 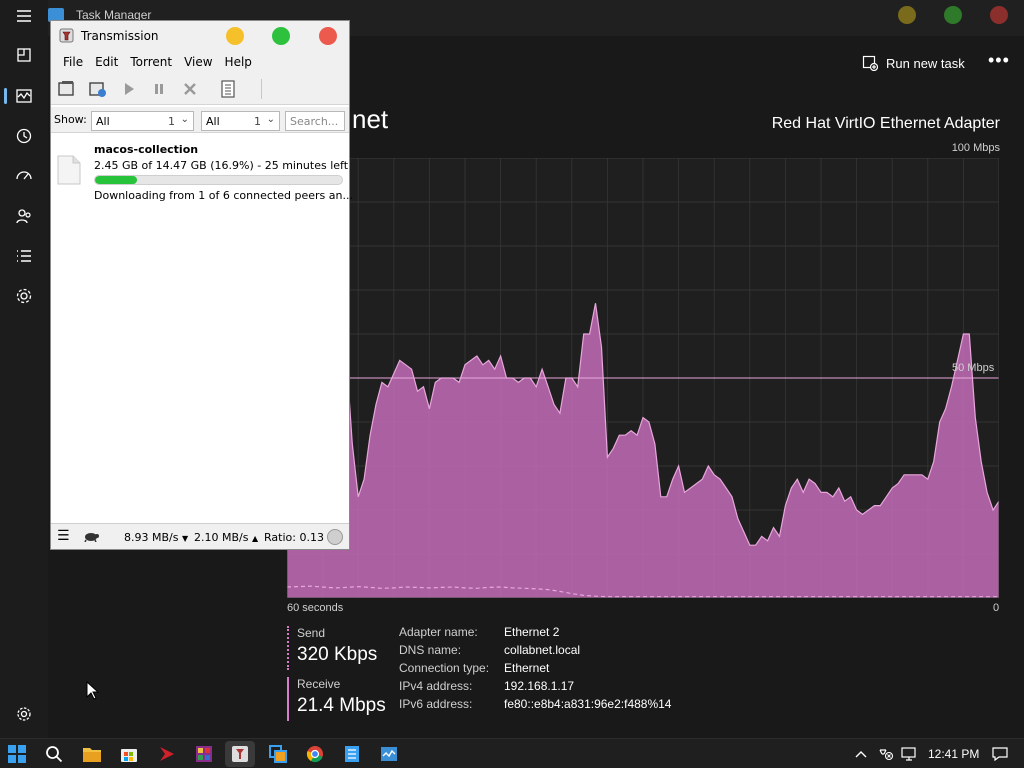 I want to click on options-menu-icon: ☰, so click(x=63, y=536).